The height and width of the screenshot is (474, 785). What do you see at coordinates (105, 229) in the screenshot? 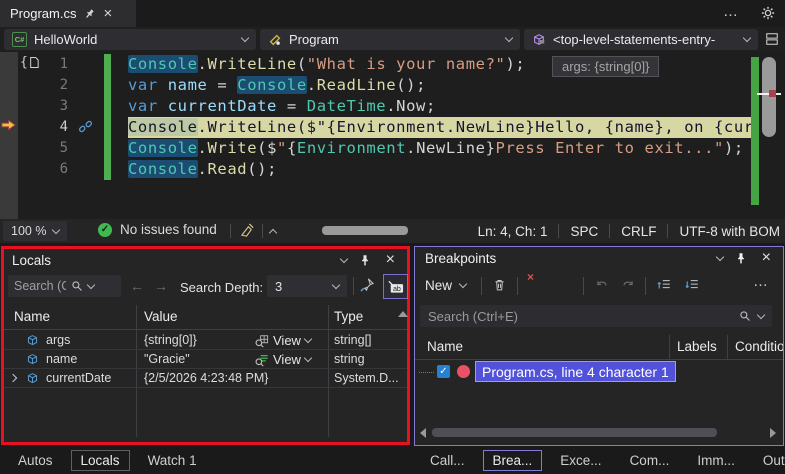
I see `check-circle-icon: ✓` at bounding box center [105, 229].